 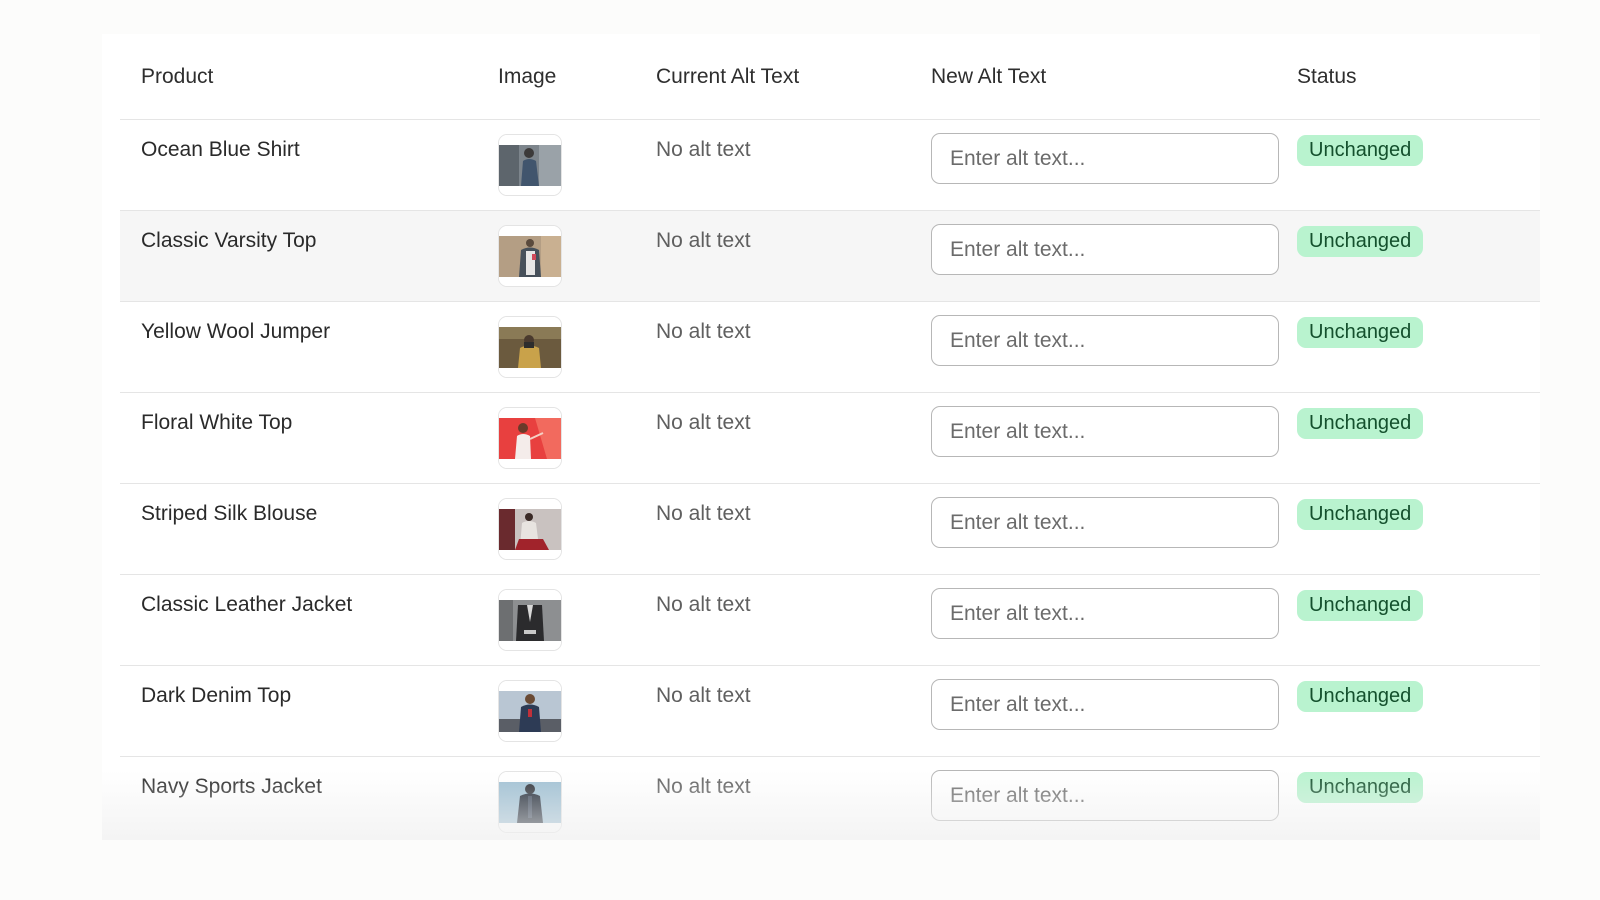 I want to click on table-row: Floral White Top No alt text Unch, so click(x=830, y=438).